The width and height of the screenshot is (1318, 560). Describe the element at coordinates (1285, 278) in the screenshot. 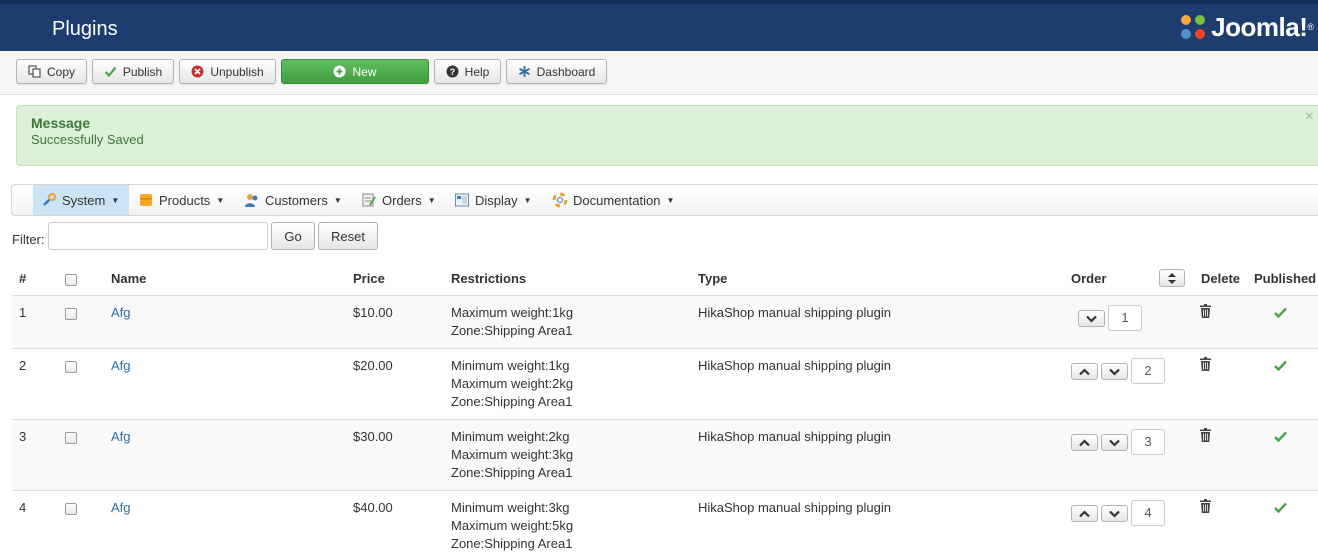

I see `column-header-published: Published` at that location.